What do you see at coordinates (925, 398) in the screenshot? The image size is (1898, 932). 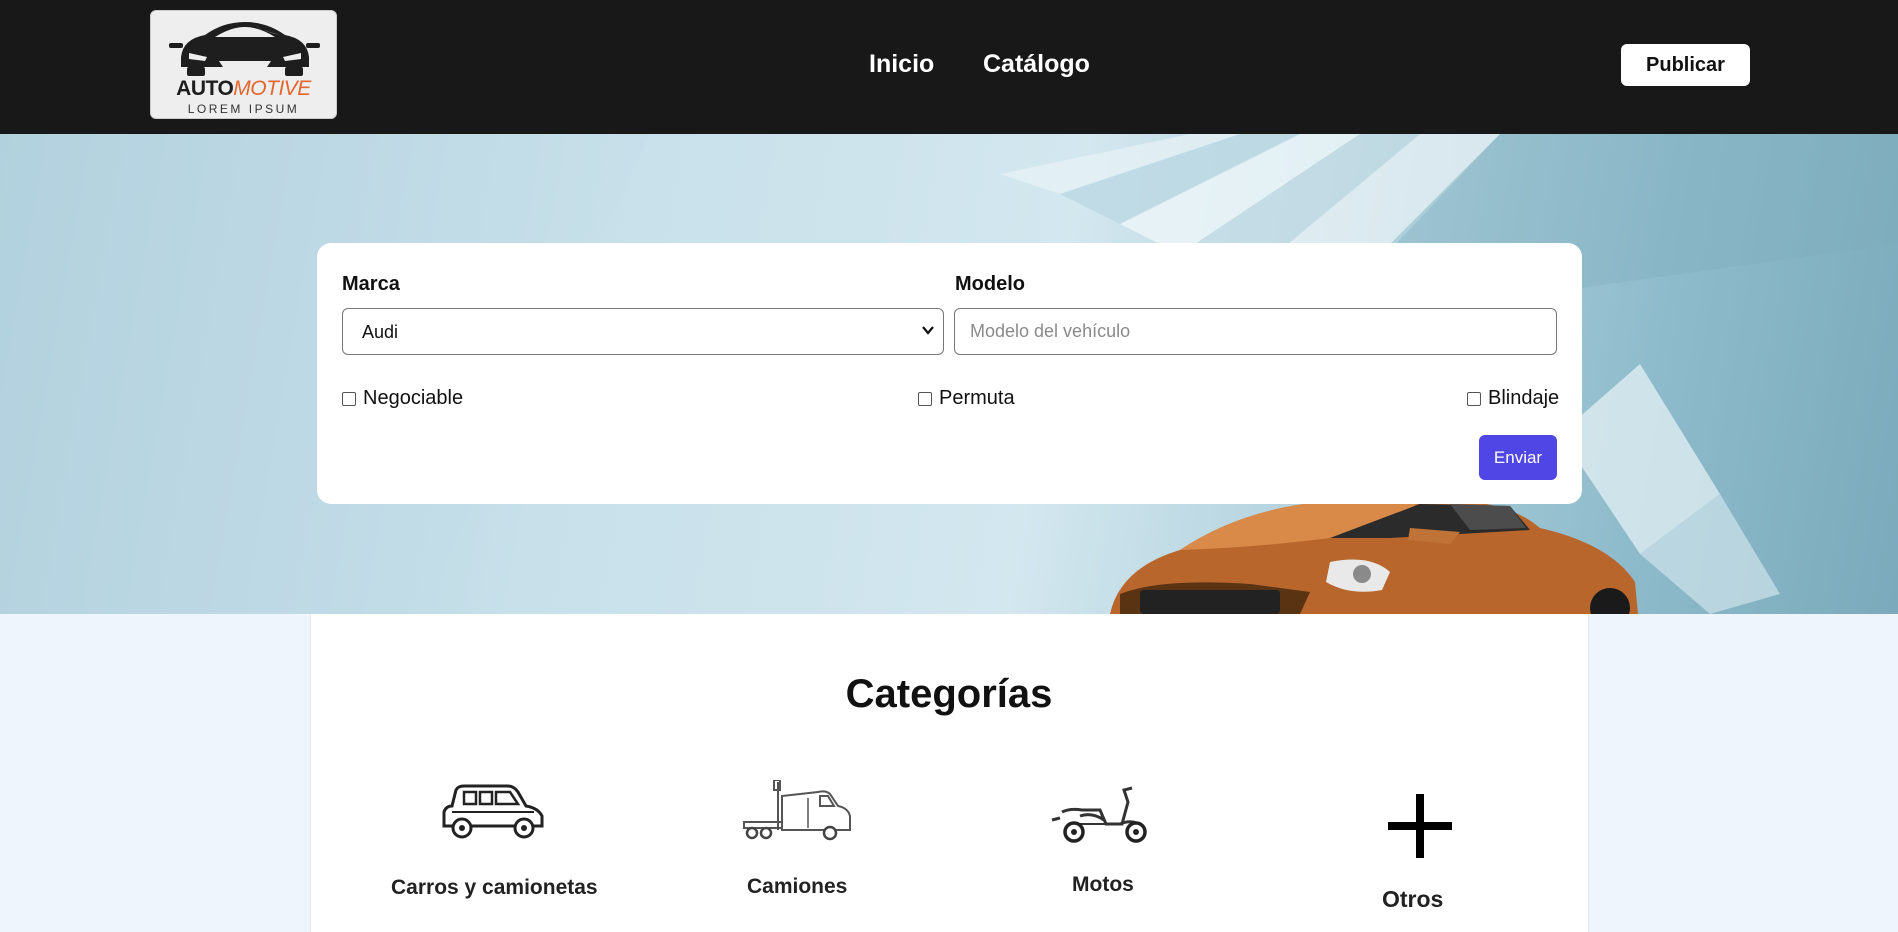 I see `checkbox-permuta-box` at bounding box center [925, 398].